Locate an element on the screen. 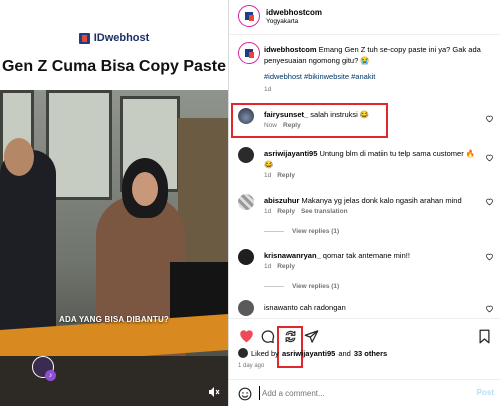 The width and height of the screenshot is (500, 406). comment-icon is located at coordinates (267, 336).